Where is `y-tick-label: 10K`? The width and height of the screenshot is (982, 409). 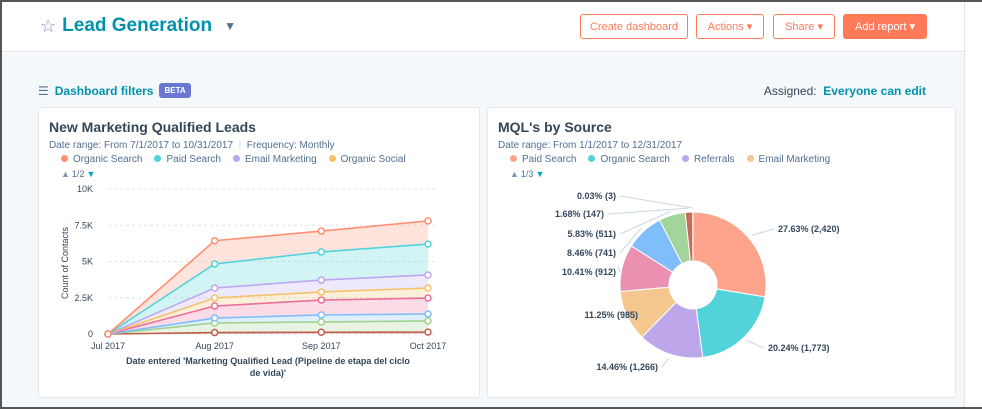 y-tick-label: 10K is located at coordinates (85, 189).